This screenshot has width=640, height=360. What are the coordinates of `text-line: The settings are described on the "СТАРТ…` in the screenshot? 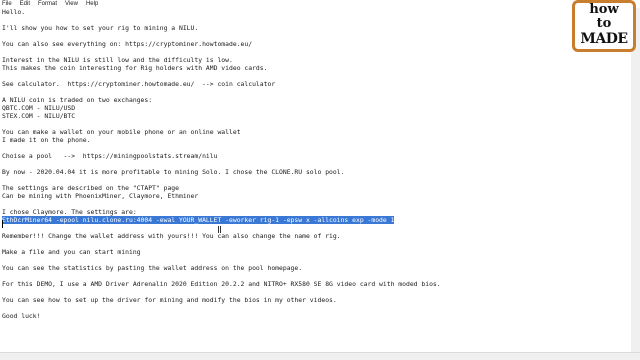 It's located at (90, 188).